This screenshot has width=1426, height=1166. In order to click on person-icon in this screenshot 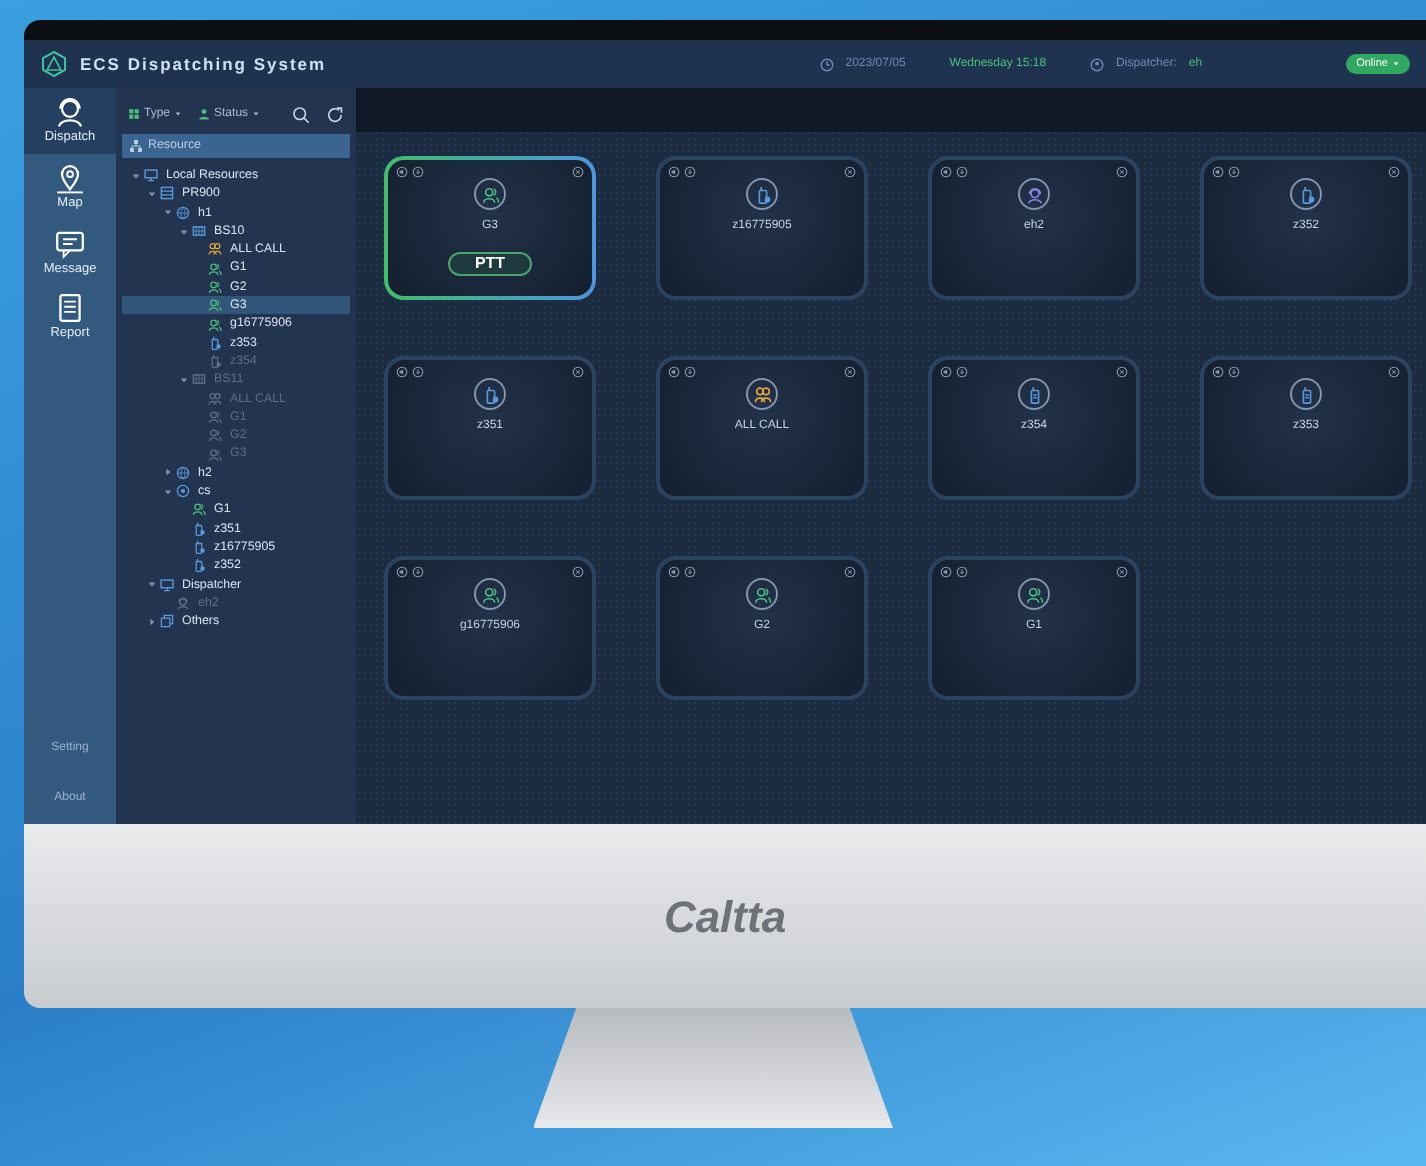, I will do `click(204, 114)`.